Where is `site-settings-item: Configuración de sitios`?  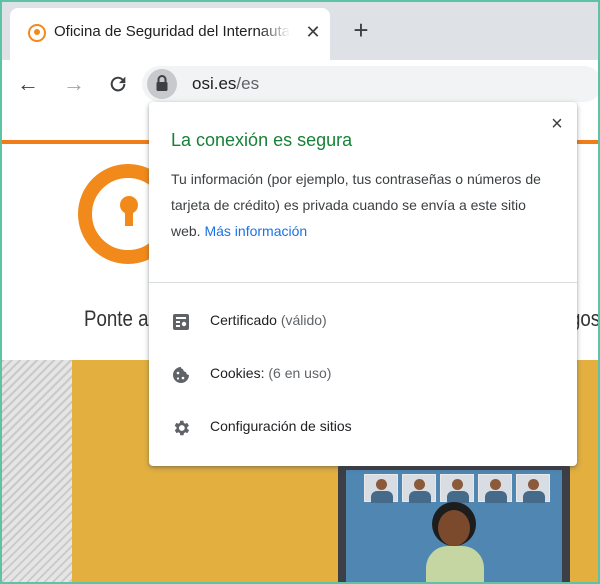
site-settings-item: Configuración de sitios is located at coordinates (363, 428).